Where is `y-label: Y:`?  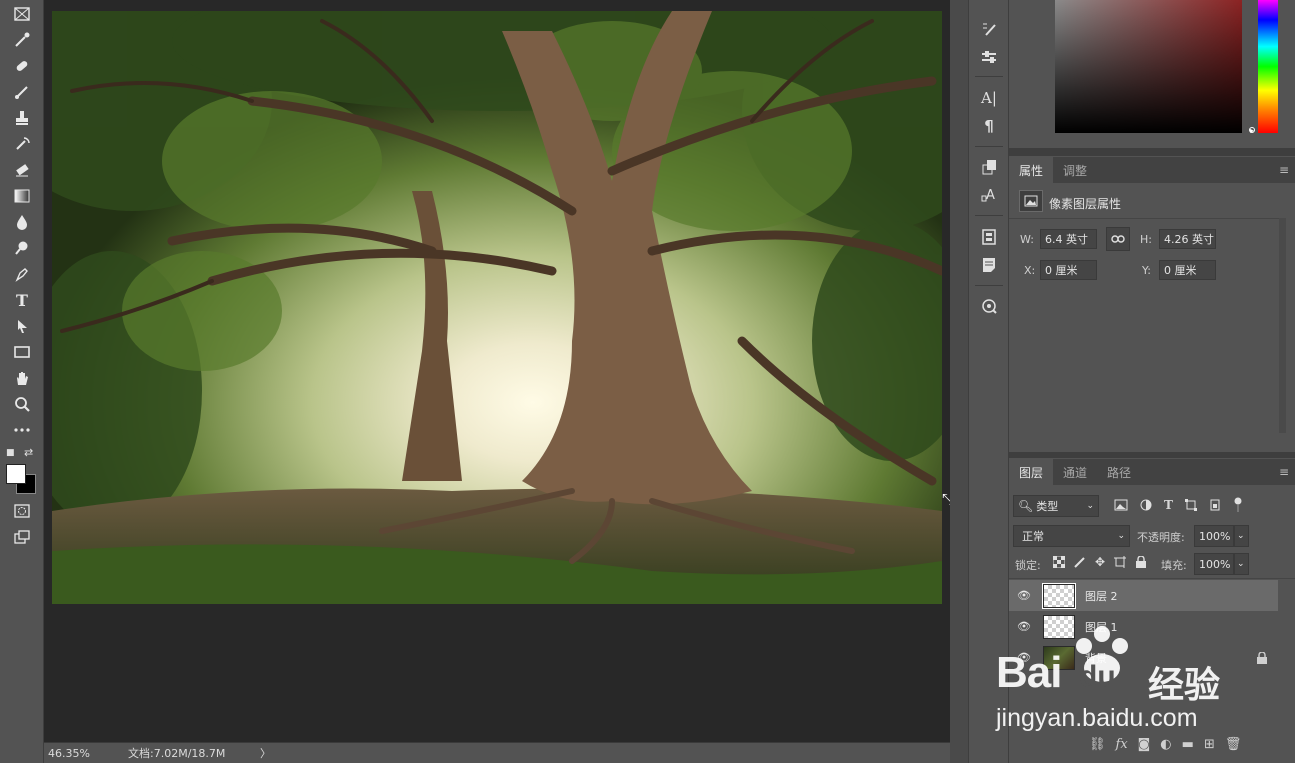
y-label: Y: is located at coordinates (1146, 270).